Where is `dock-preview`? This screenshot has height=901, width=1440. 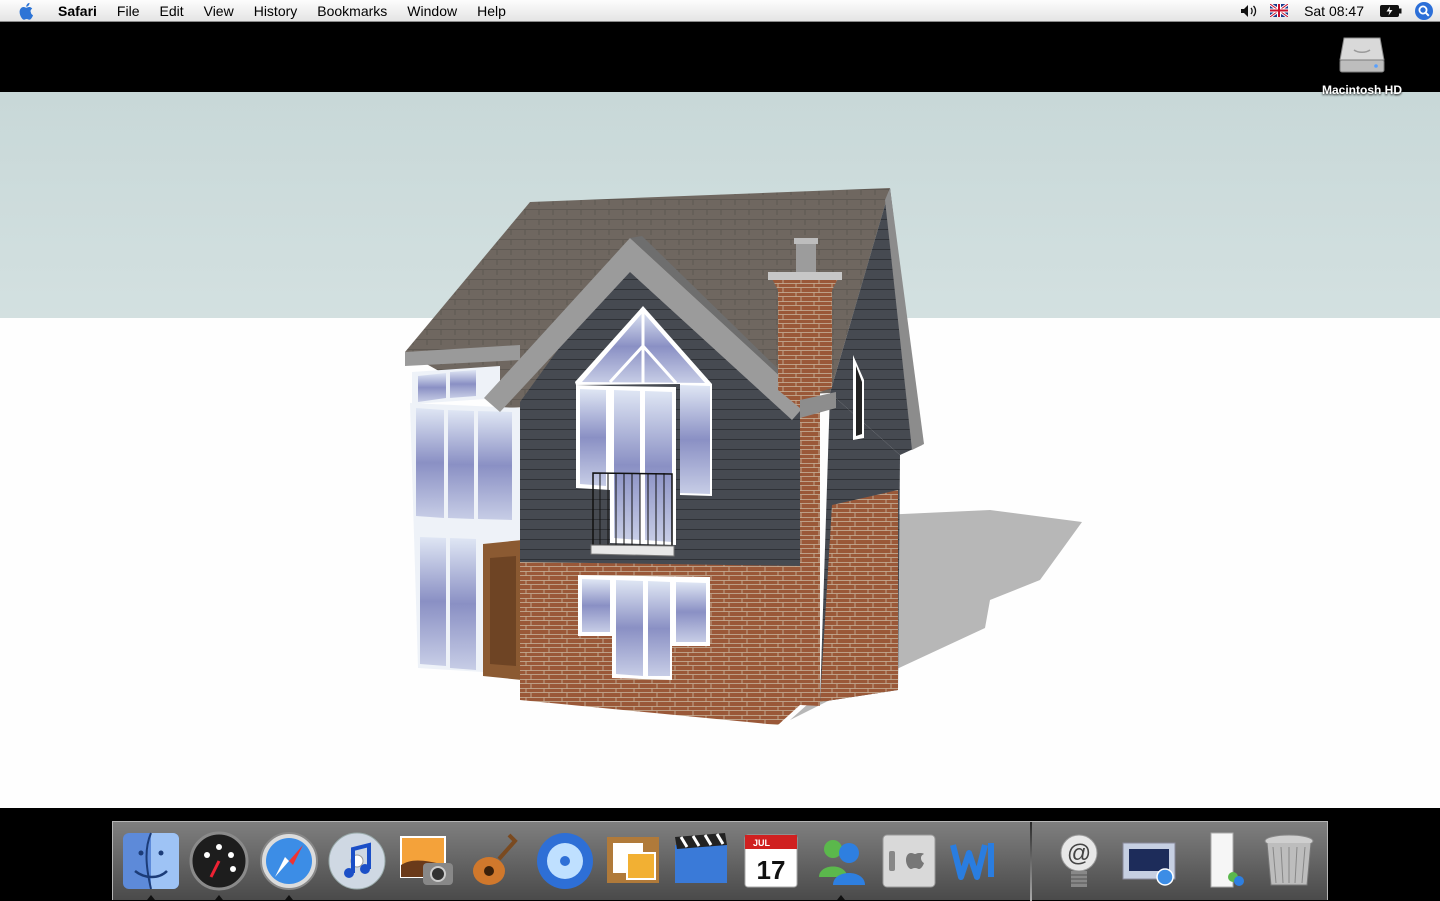 dock-preview is located at coordinates (633, 861).